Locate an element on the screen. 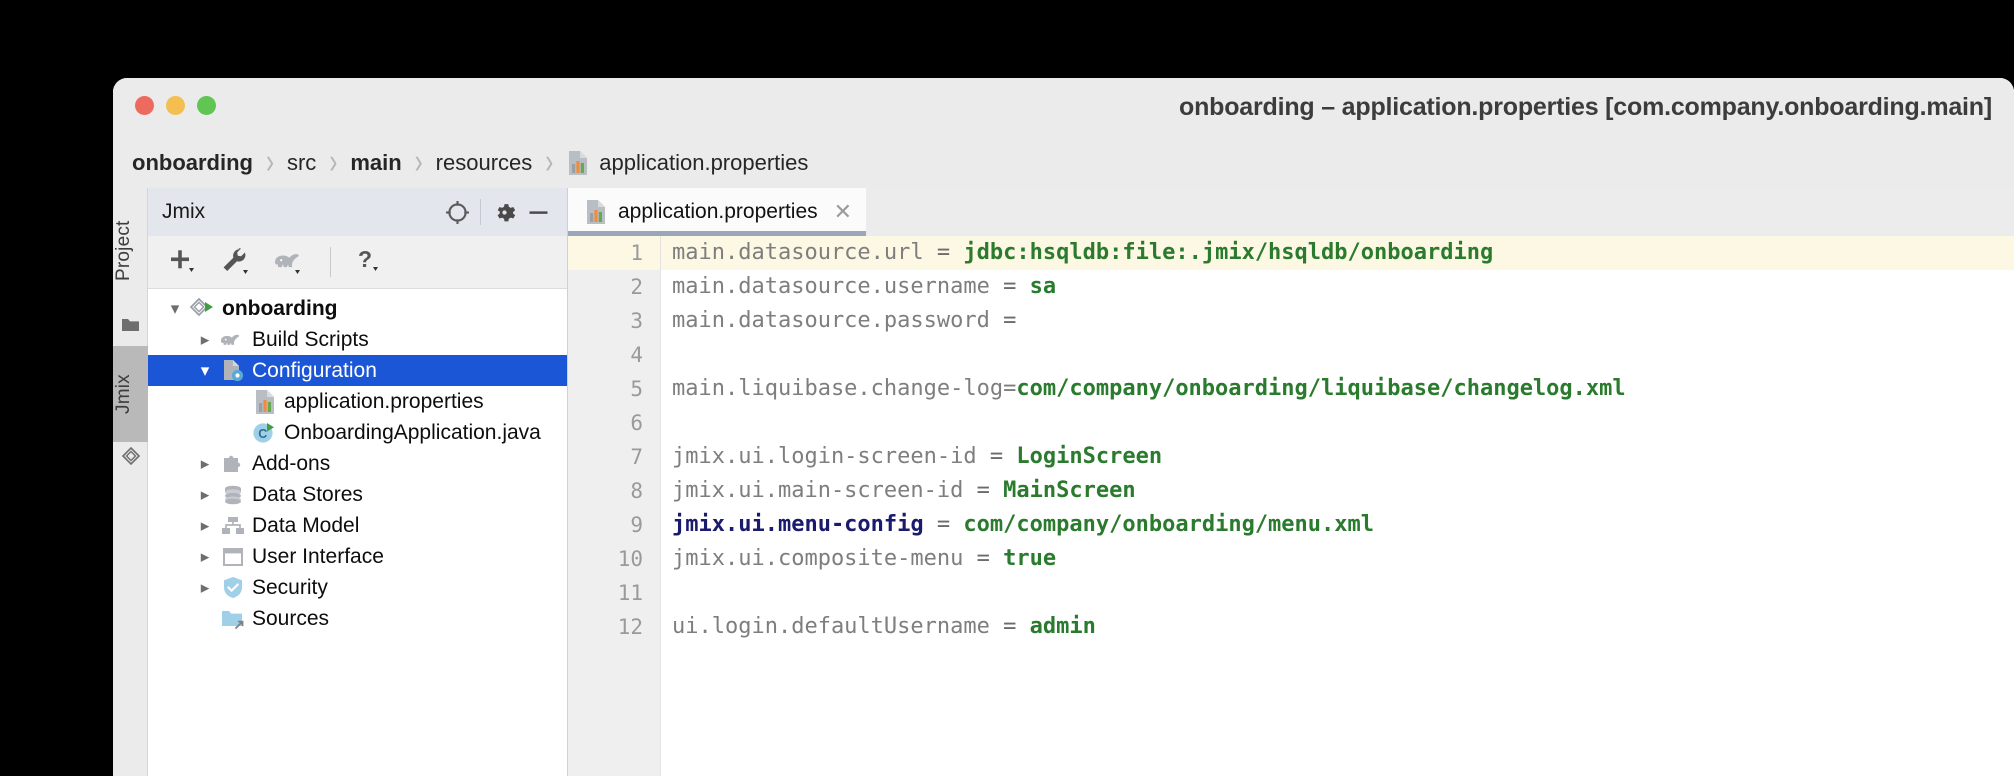  tree-item-security: ▸ Security is located at coordinates (357, 587).